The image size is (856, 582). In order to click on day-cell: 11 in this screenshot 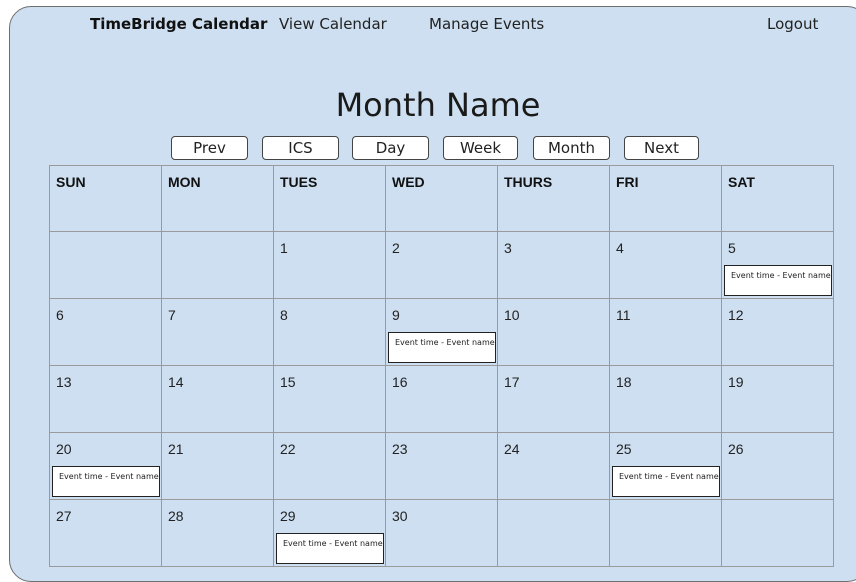, I will do `click(665, 332)`.